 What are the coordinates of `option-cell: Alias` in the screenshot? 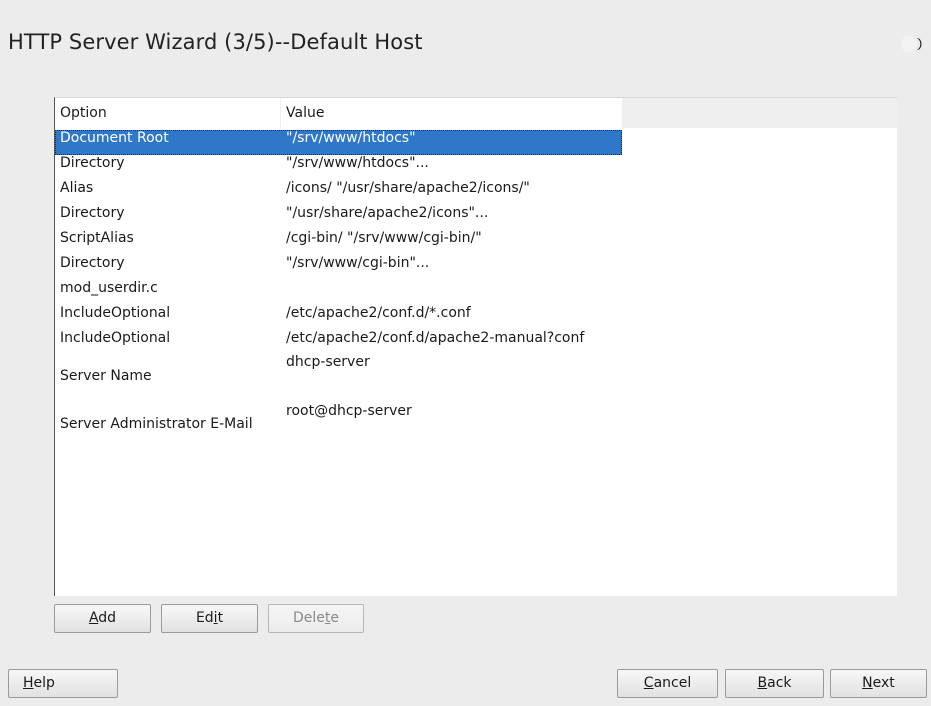 It's located at (77, 188).